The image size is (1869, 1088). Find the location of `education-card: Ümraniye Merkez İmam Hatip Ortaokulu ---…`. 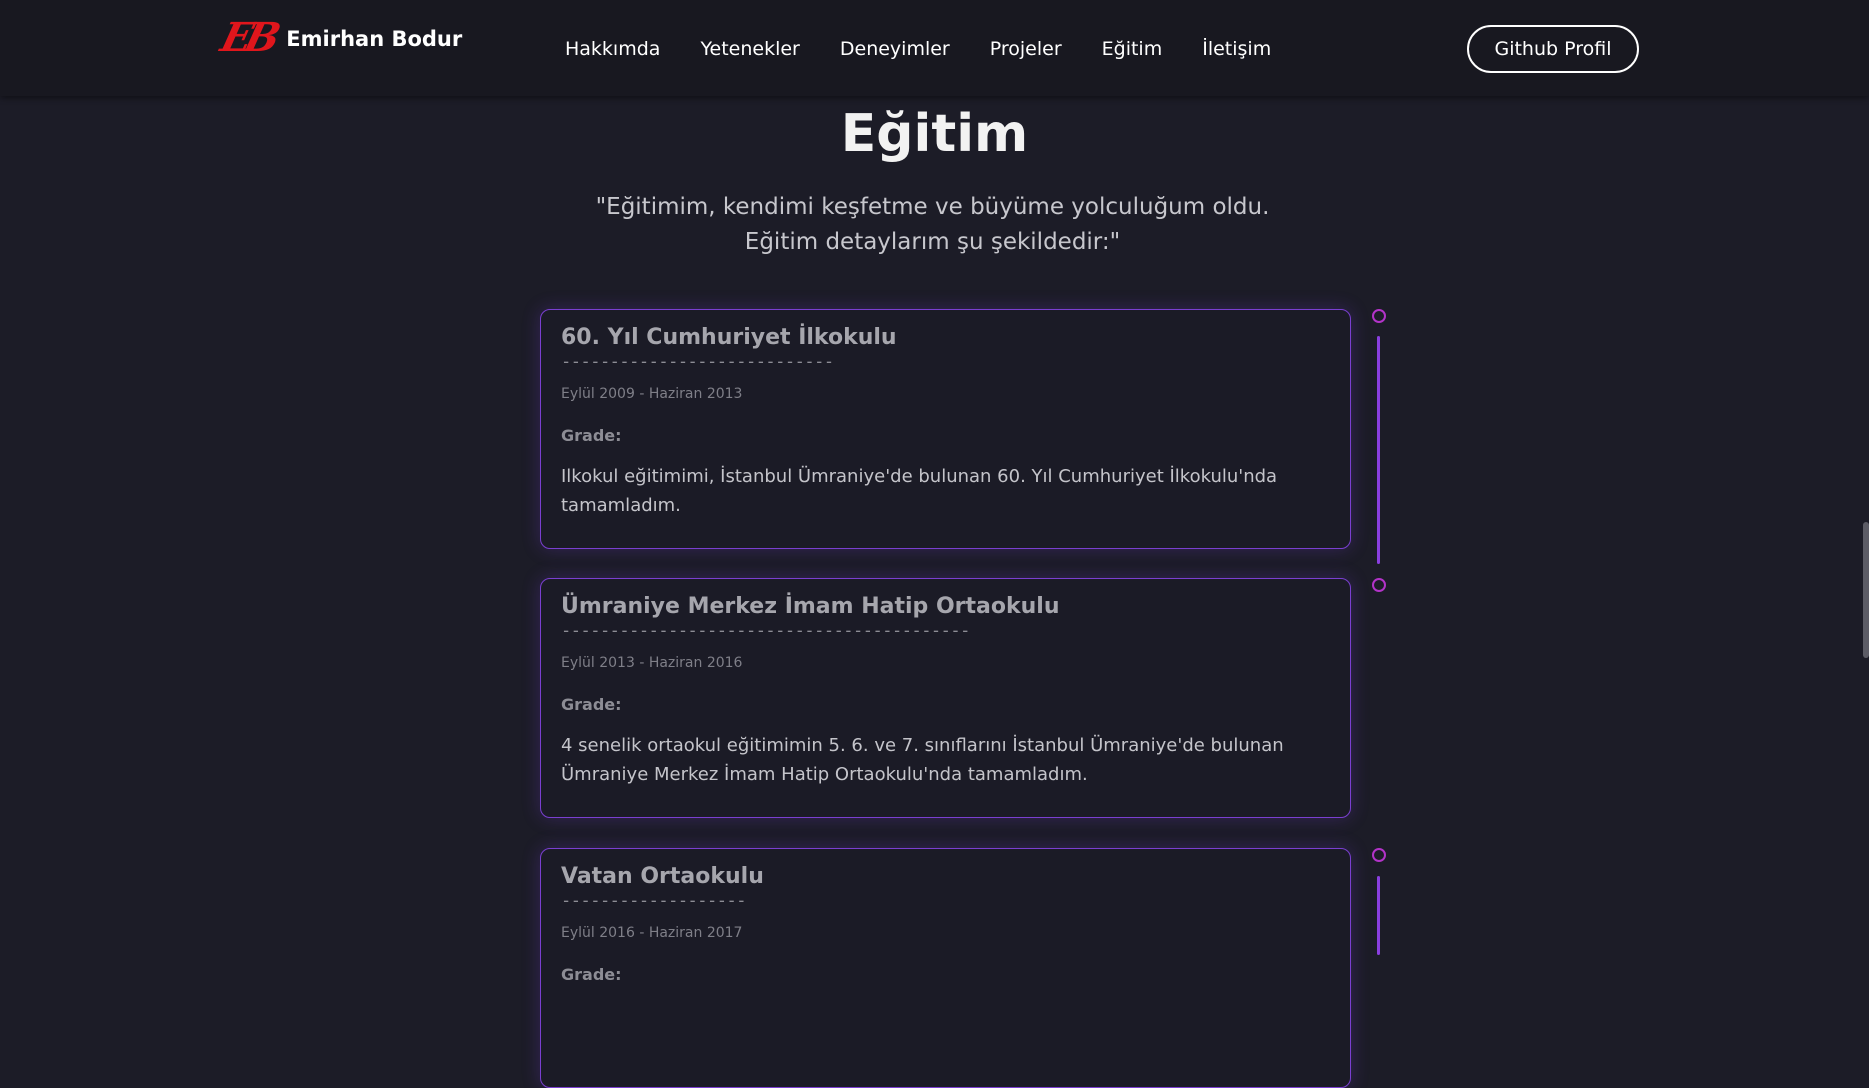

education-card: Ümraniye Merkez İmam Hatip Ortaokulu ---… is located at coordinates (945, 698).